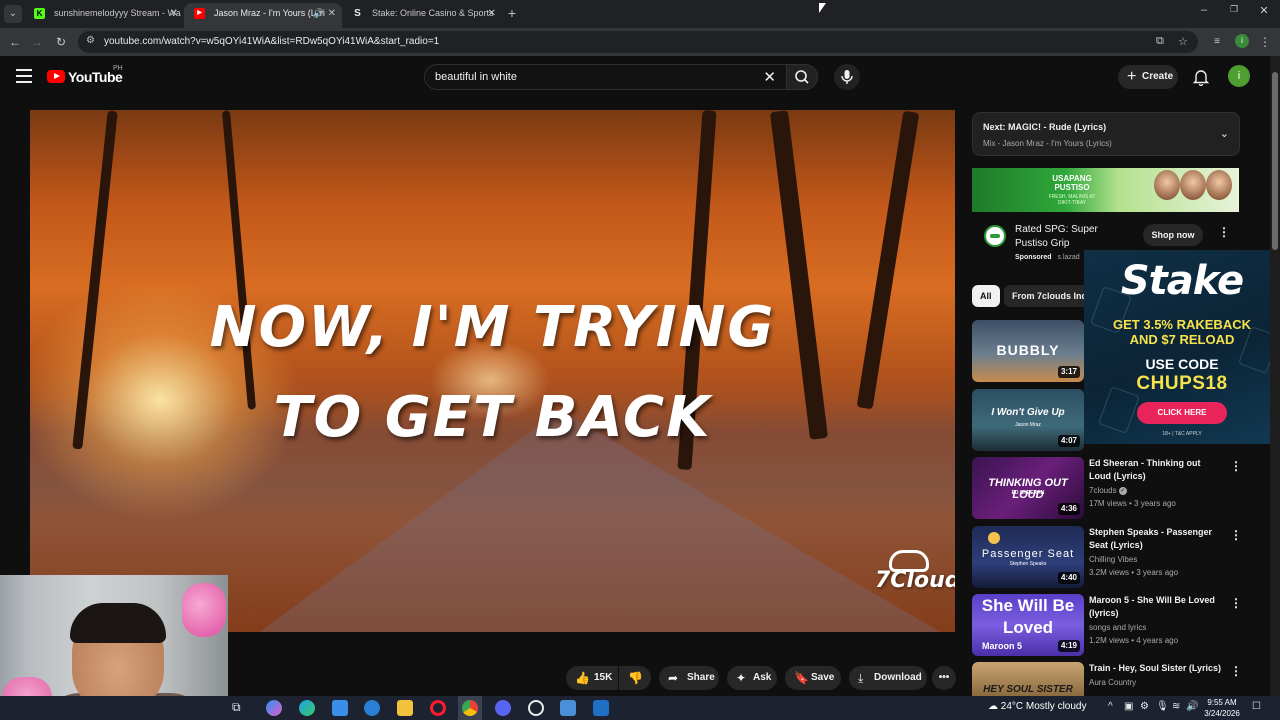 This screenshot has height=720, width=1280. What do you see at coordinates (1192, 706) in the screenshot?
I see `volume-icon: 🔊` at bounding box center [1192, 706].